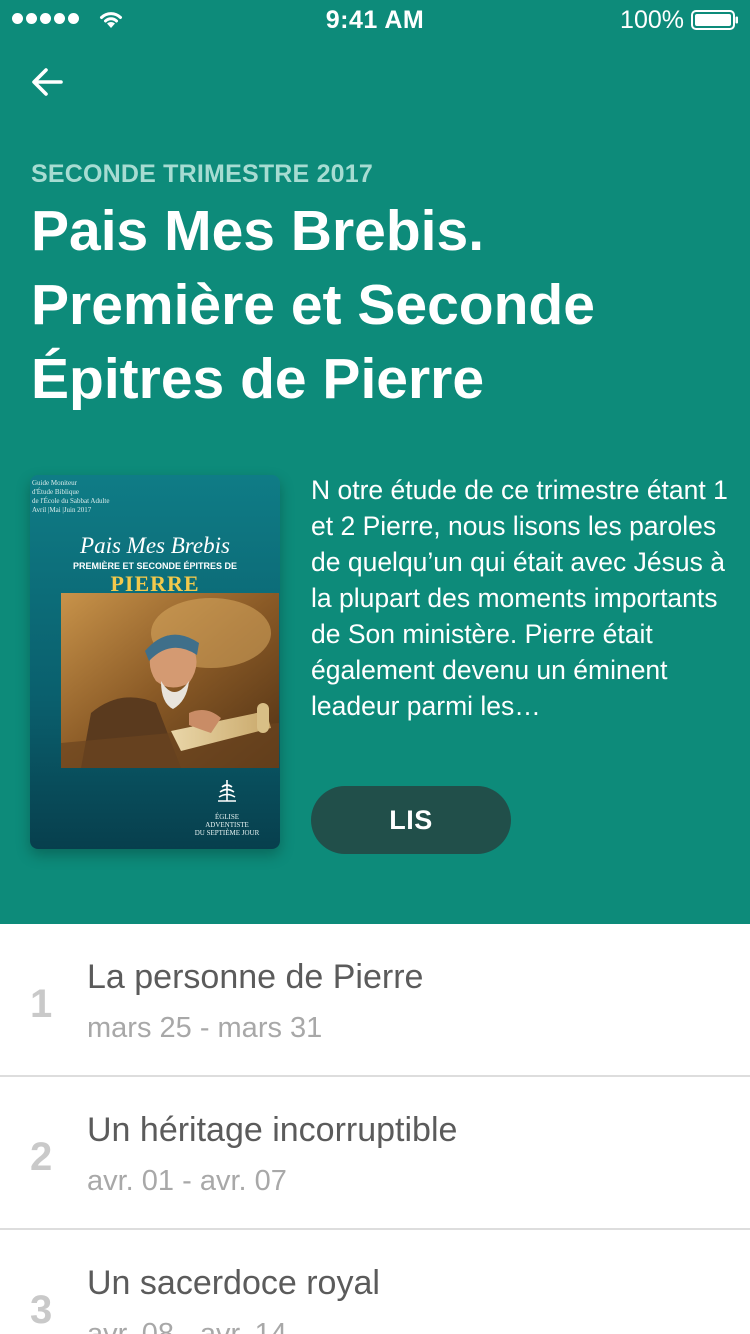 This screenshot has height=1334, width=750. Describe the element at coordinates (155, 545) in the screenshot. I see `cover-title: Pais Mes Brebis` at that location.